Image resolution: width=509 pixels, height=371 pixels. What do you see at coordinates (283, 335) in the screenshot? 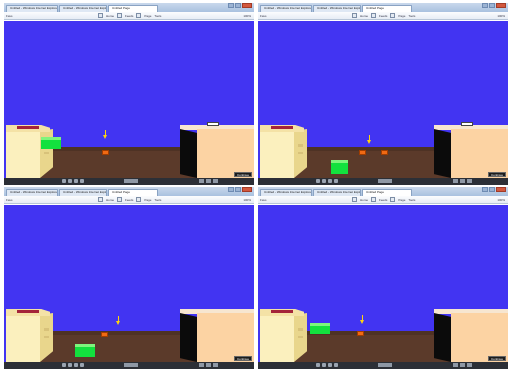
I see `left-cabinet` at bounding box center [283, 335].